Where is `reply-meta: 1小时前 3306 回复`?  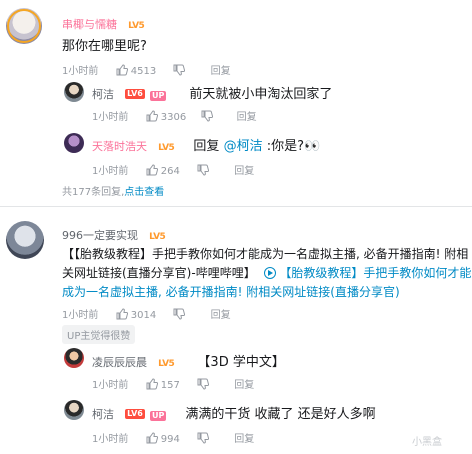
reply-meta: 1小时前 3306 回复 is located at coordinates (174, 115).